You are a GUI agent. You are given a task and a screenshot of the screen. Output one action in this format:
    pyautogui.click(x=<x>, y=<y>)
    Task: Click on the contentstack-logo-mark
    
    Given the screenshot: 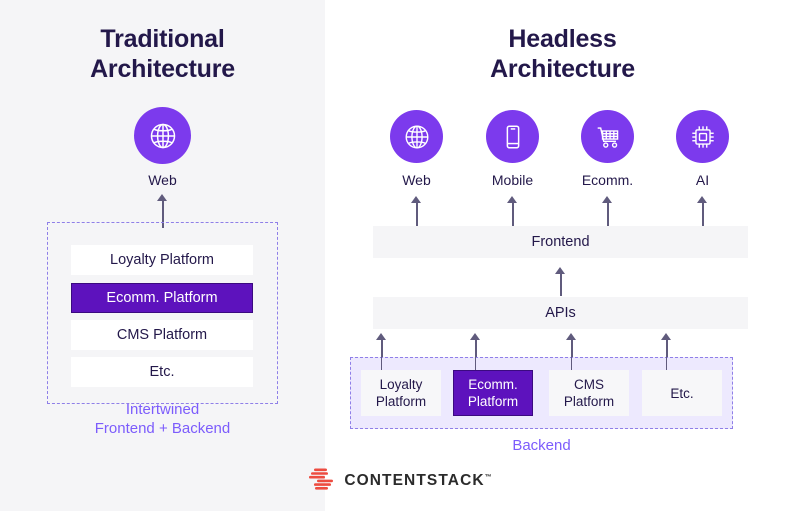 What is the action you would take?
    pyautogui.click(x=321, y=481)
    